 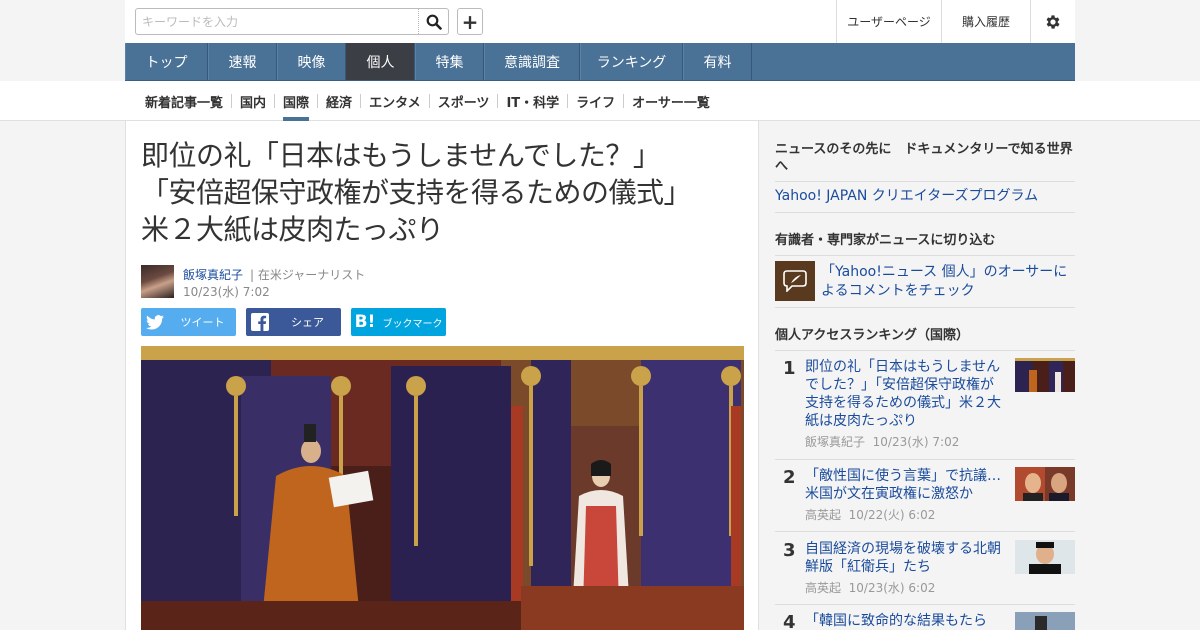 I want to click on search-icon, so click(x=434, y=22).